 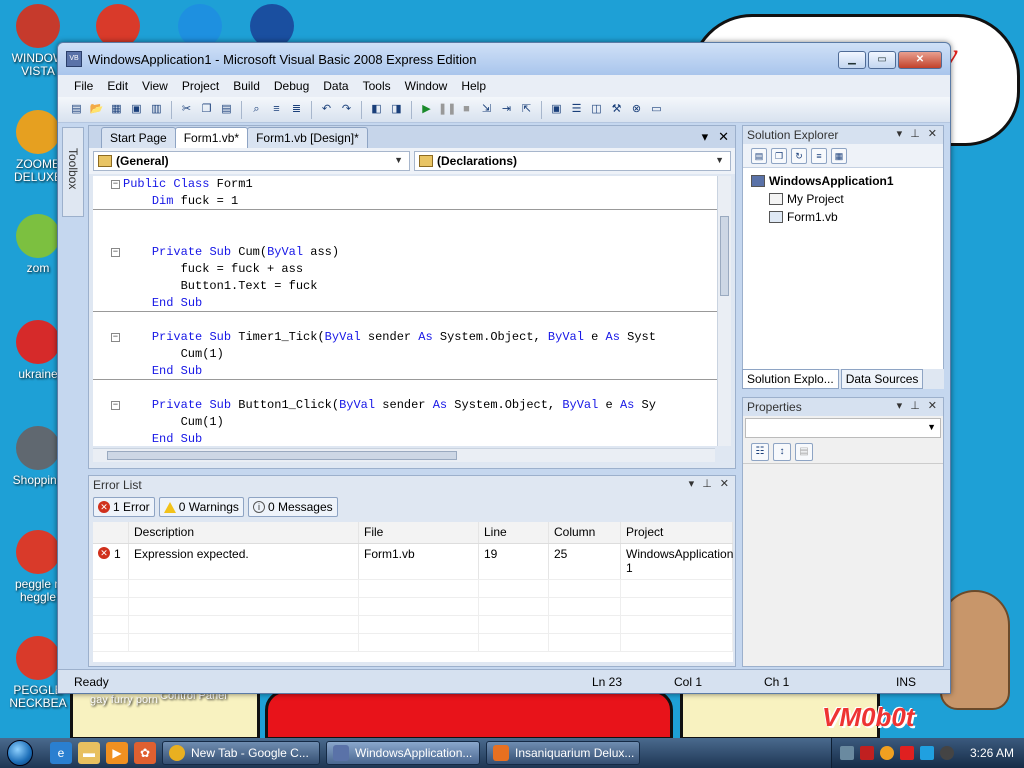 What do you see at coordinates (677, 532) in the screenshot?
I see `col-project: Project` at bounding box center [677, 532].